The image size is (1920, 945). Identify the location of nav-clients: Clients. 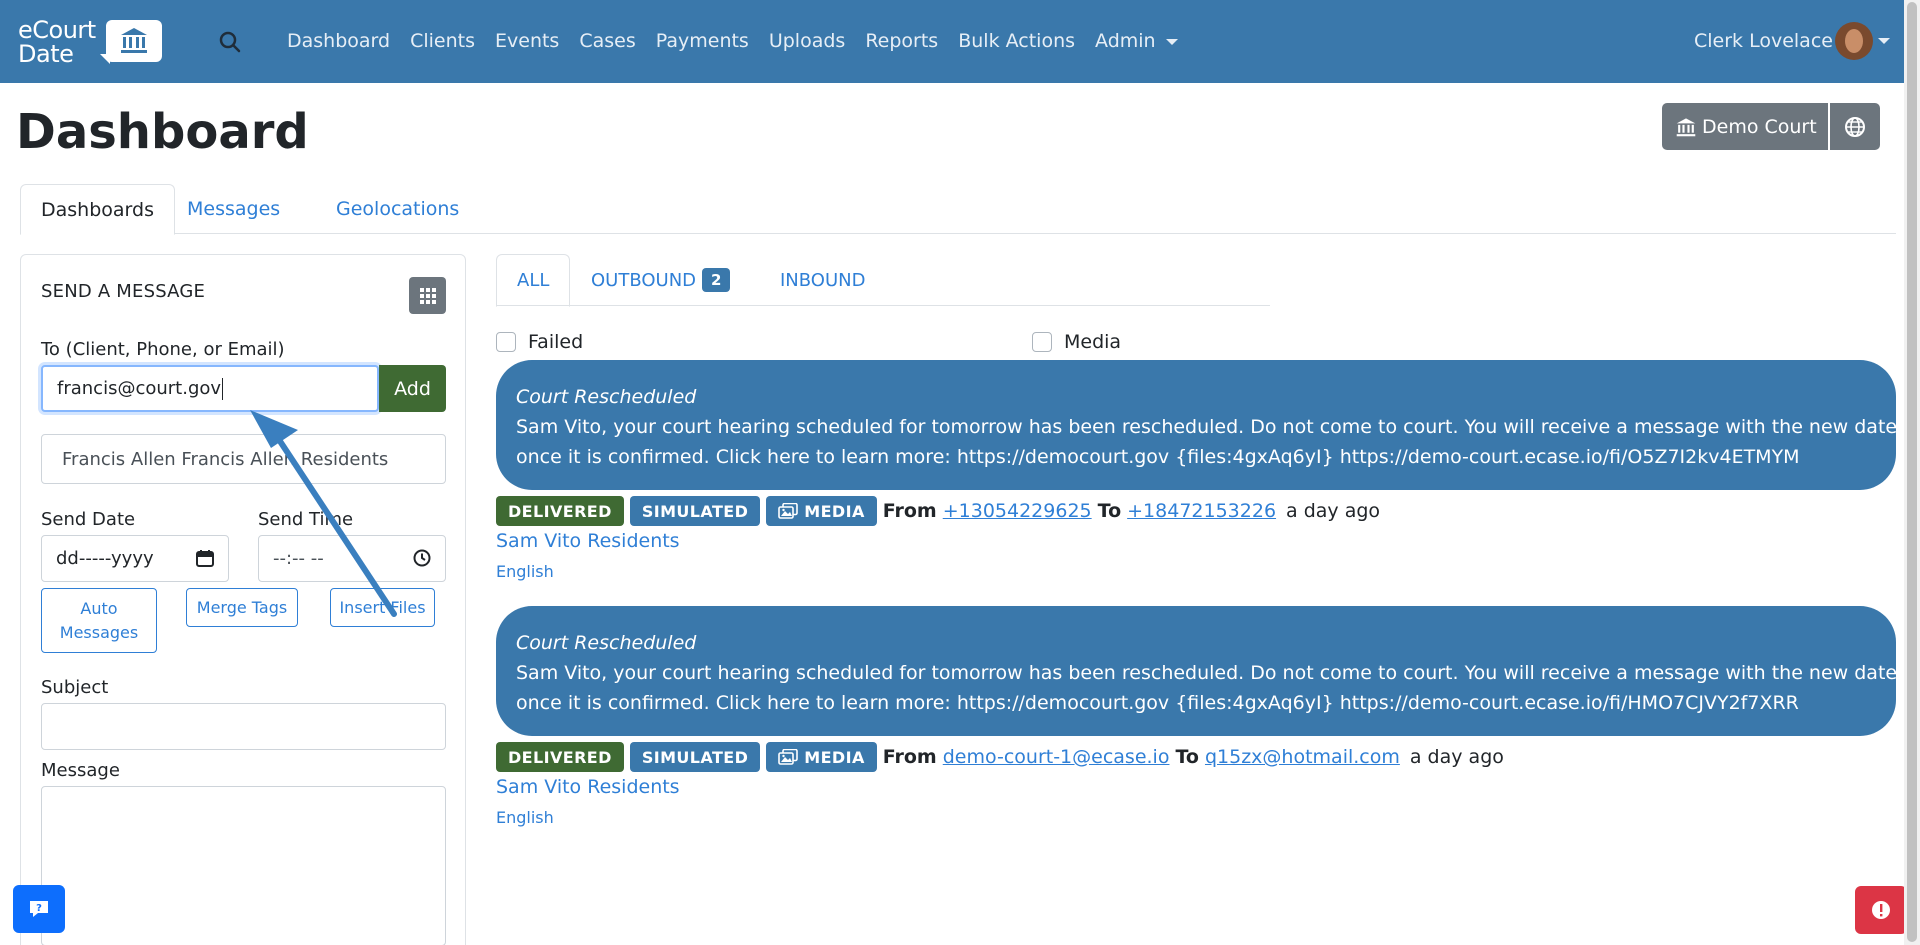
(442, 41).